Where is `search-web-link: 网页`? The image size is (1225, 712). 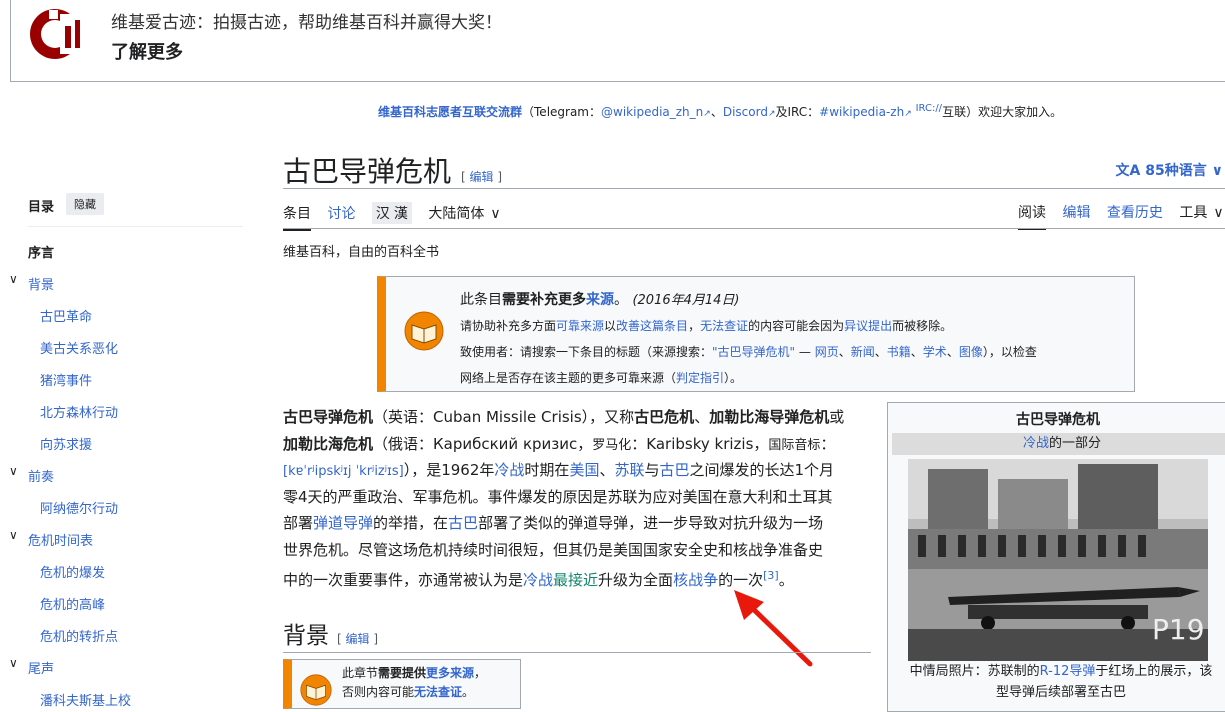 search-web-link: 网页 is located at coordinates (827, 352).